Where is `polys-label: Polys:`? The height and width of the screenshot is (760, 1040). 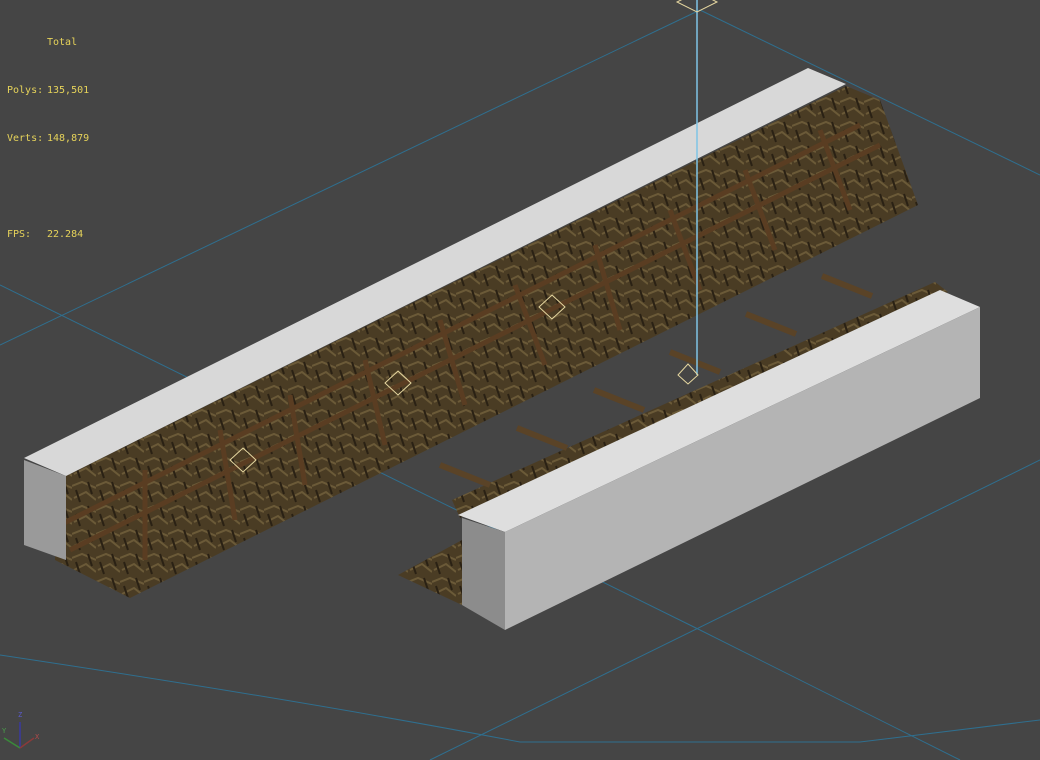 polys-label: Polys: is located at coordinates (25, 90).